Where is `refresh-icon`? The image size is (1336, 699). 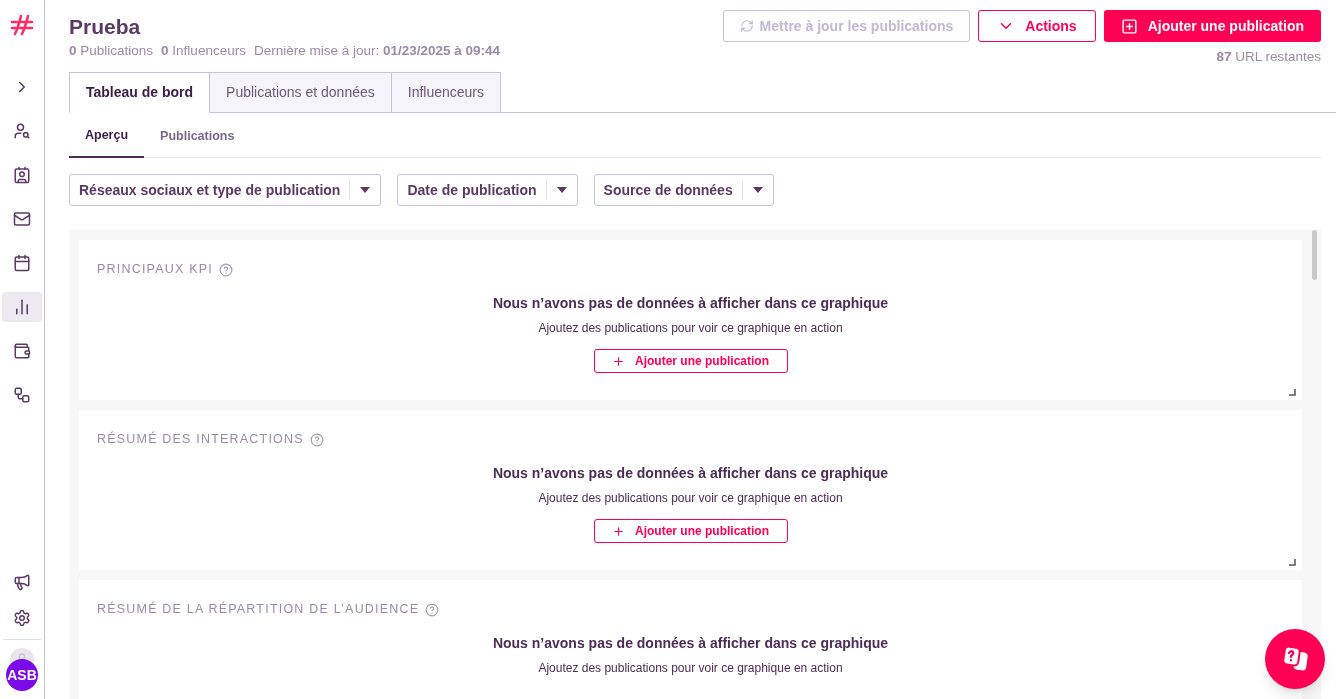
refresh-icon is located at coordinates (746, 26).